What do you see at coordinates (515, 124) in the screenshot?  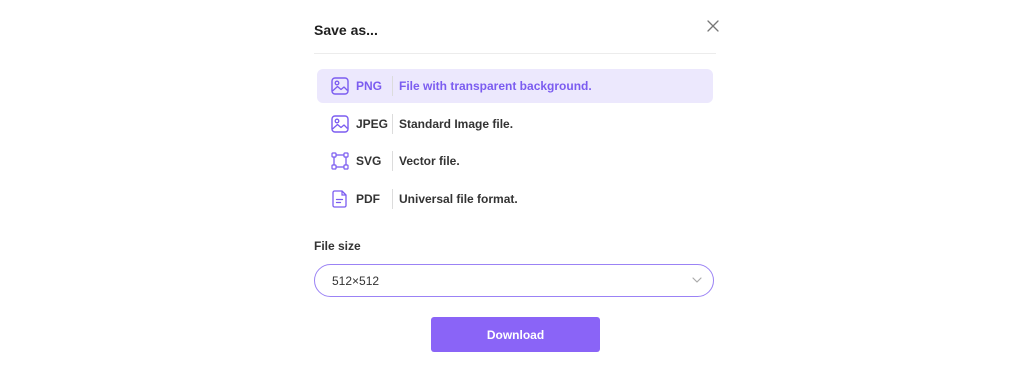 I see `format-option-jpeg: JPEG Standard Image file.` at bounding box center [515, 124].